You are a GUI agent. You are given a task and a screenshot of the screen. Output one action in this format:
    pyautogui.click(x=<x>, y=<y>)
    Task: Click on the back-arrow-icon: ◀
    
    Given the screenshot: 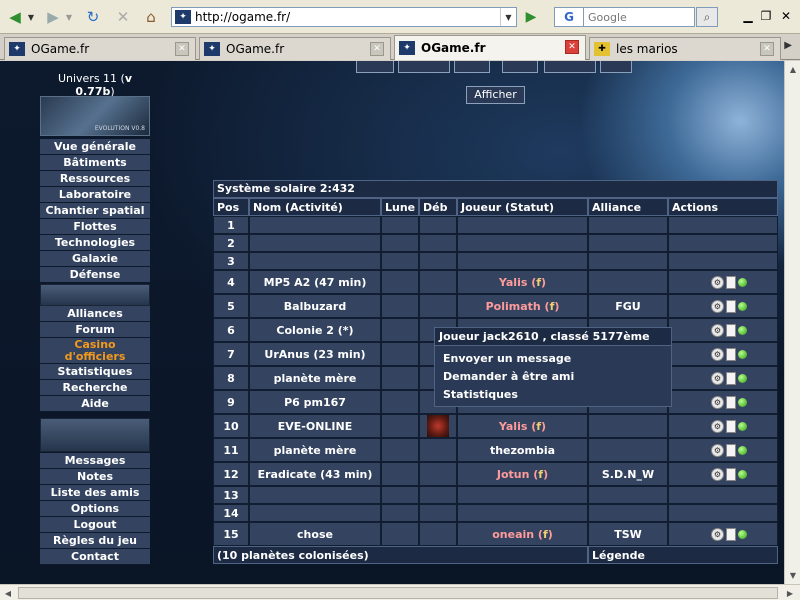 What is the action you would take?
    pyautogui.click(x=15, y=17)
    